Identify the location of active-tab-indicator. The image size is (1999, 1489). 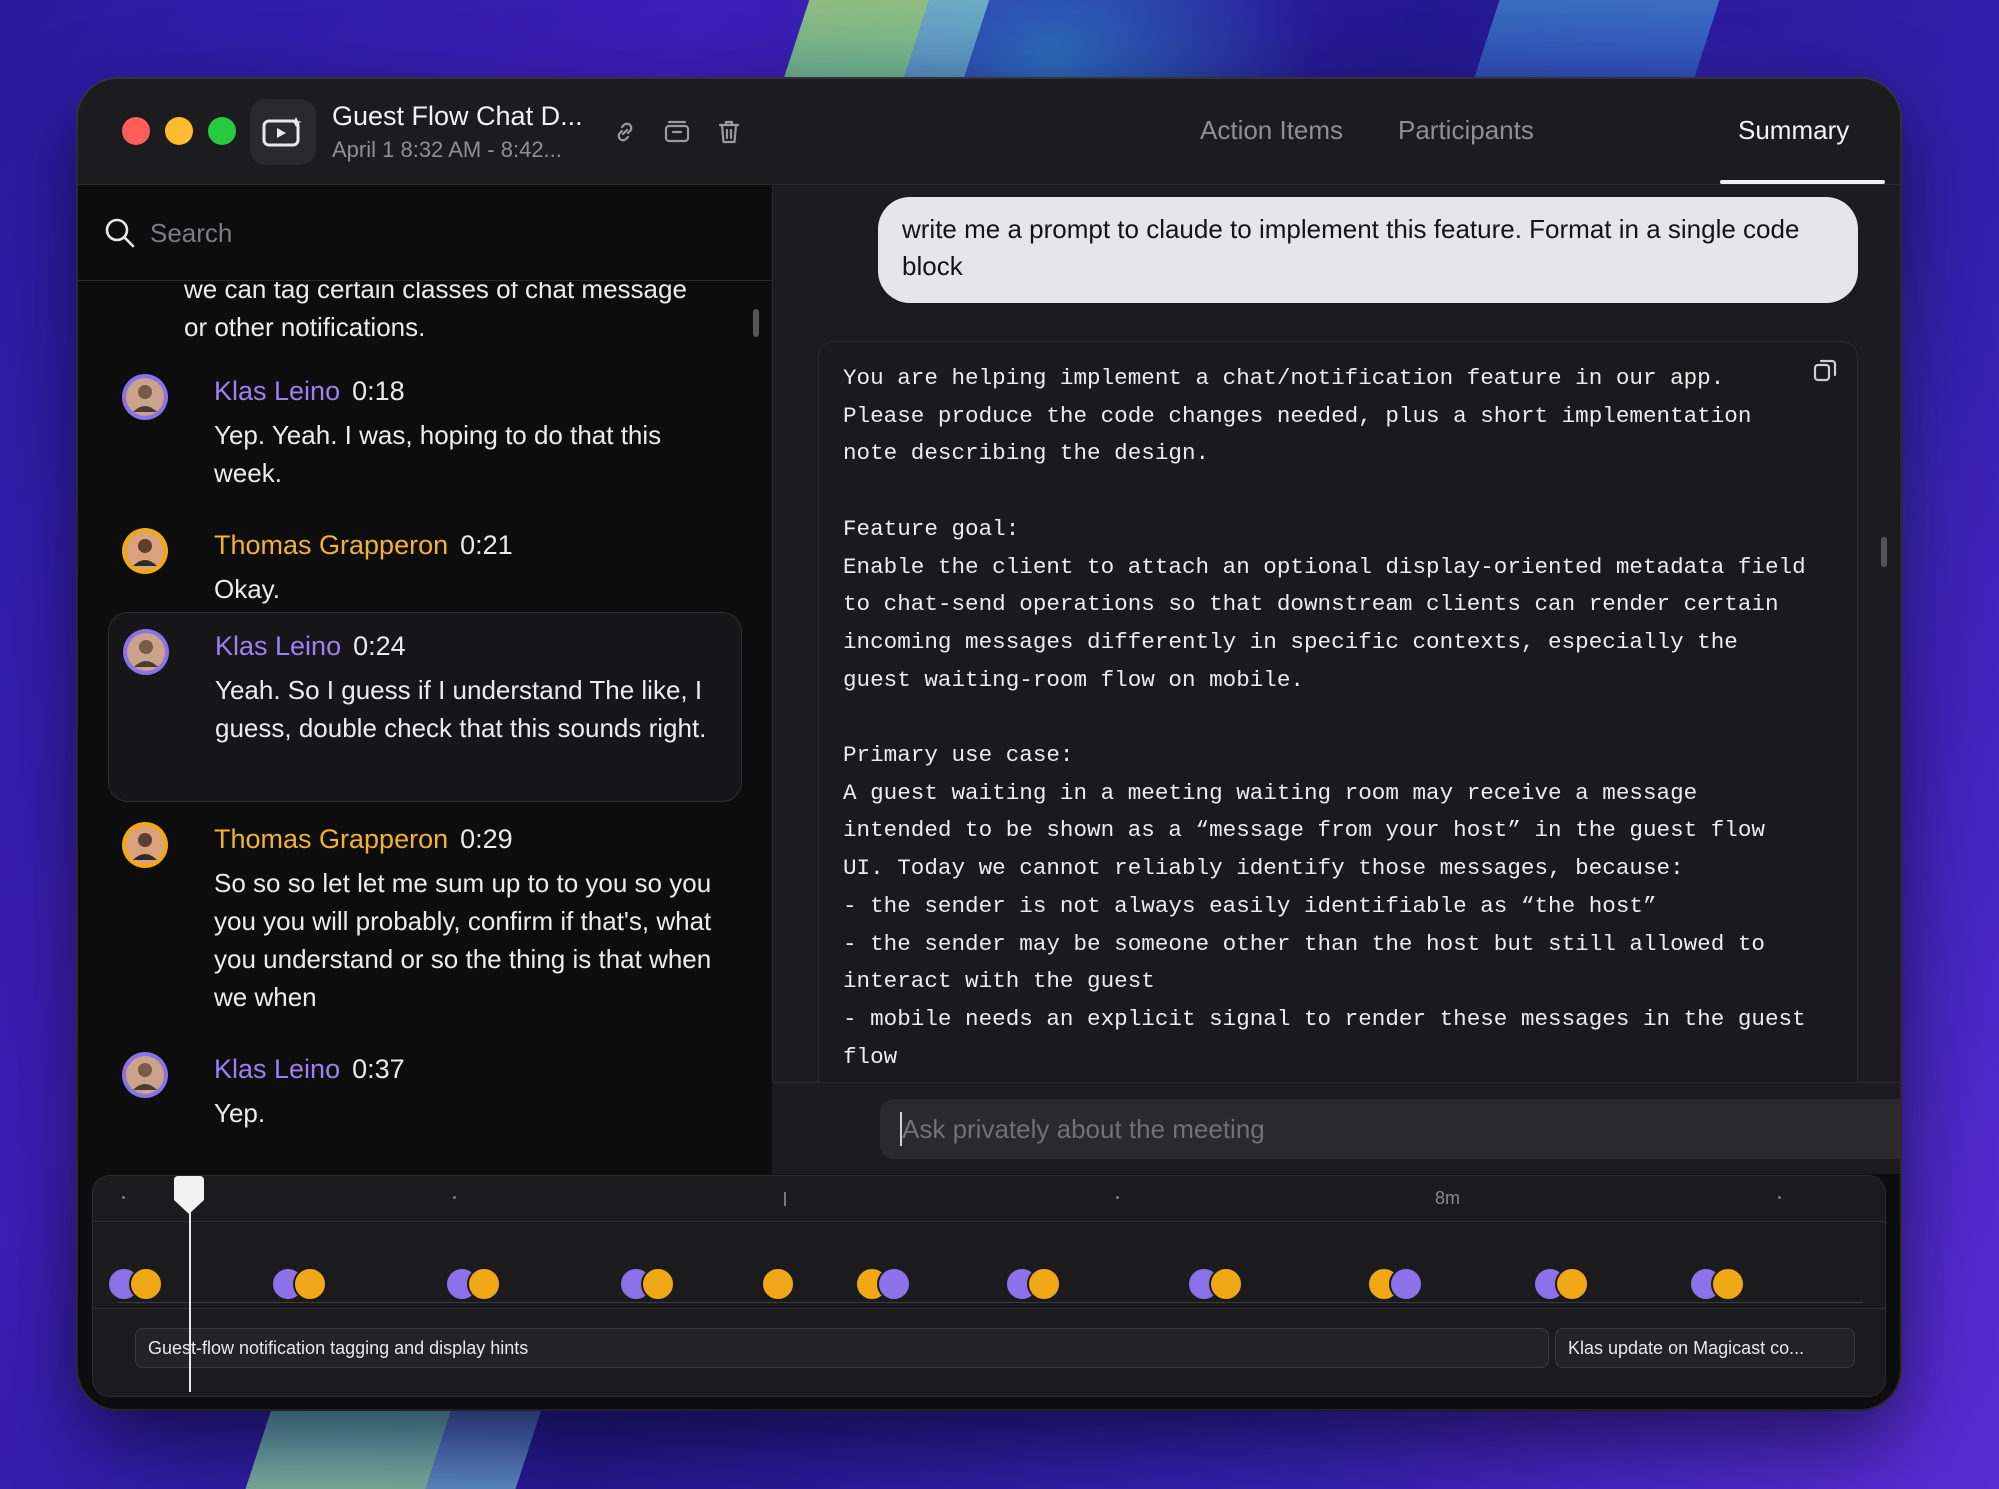
(1802, 182).